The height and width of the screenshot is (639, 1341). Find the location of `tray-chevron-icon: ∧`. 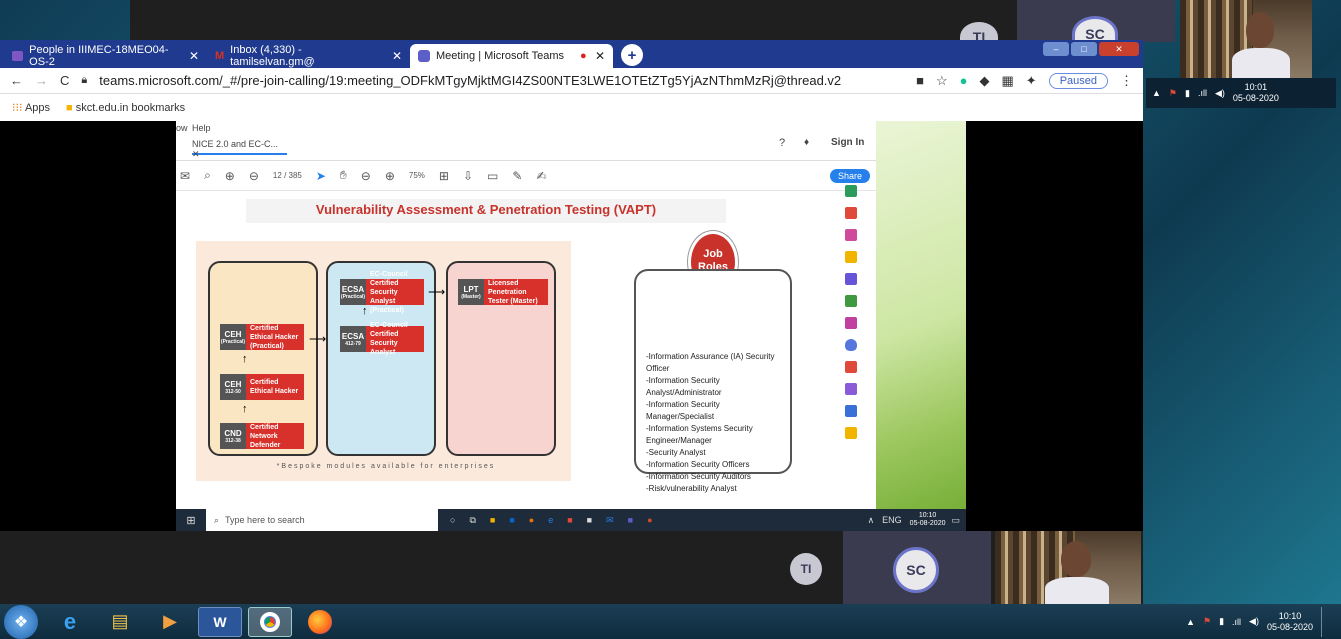

tray-chevron-icon: ∧ is located at coordinates (871, 520).